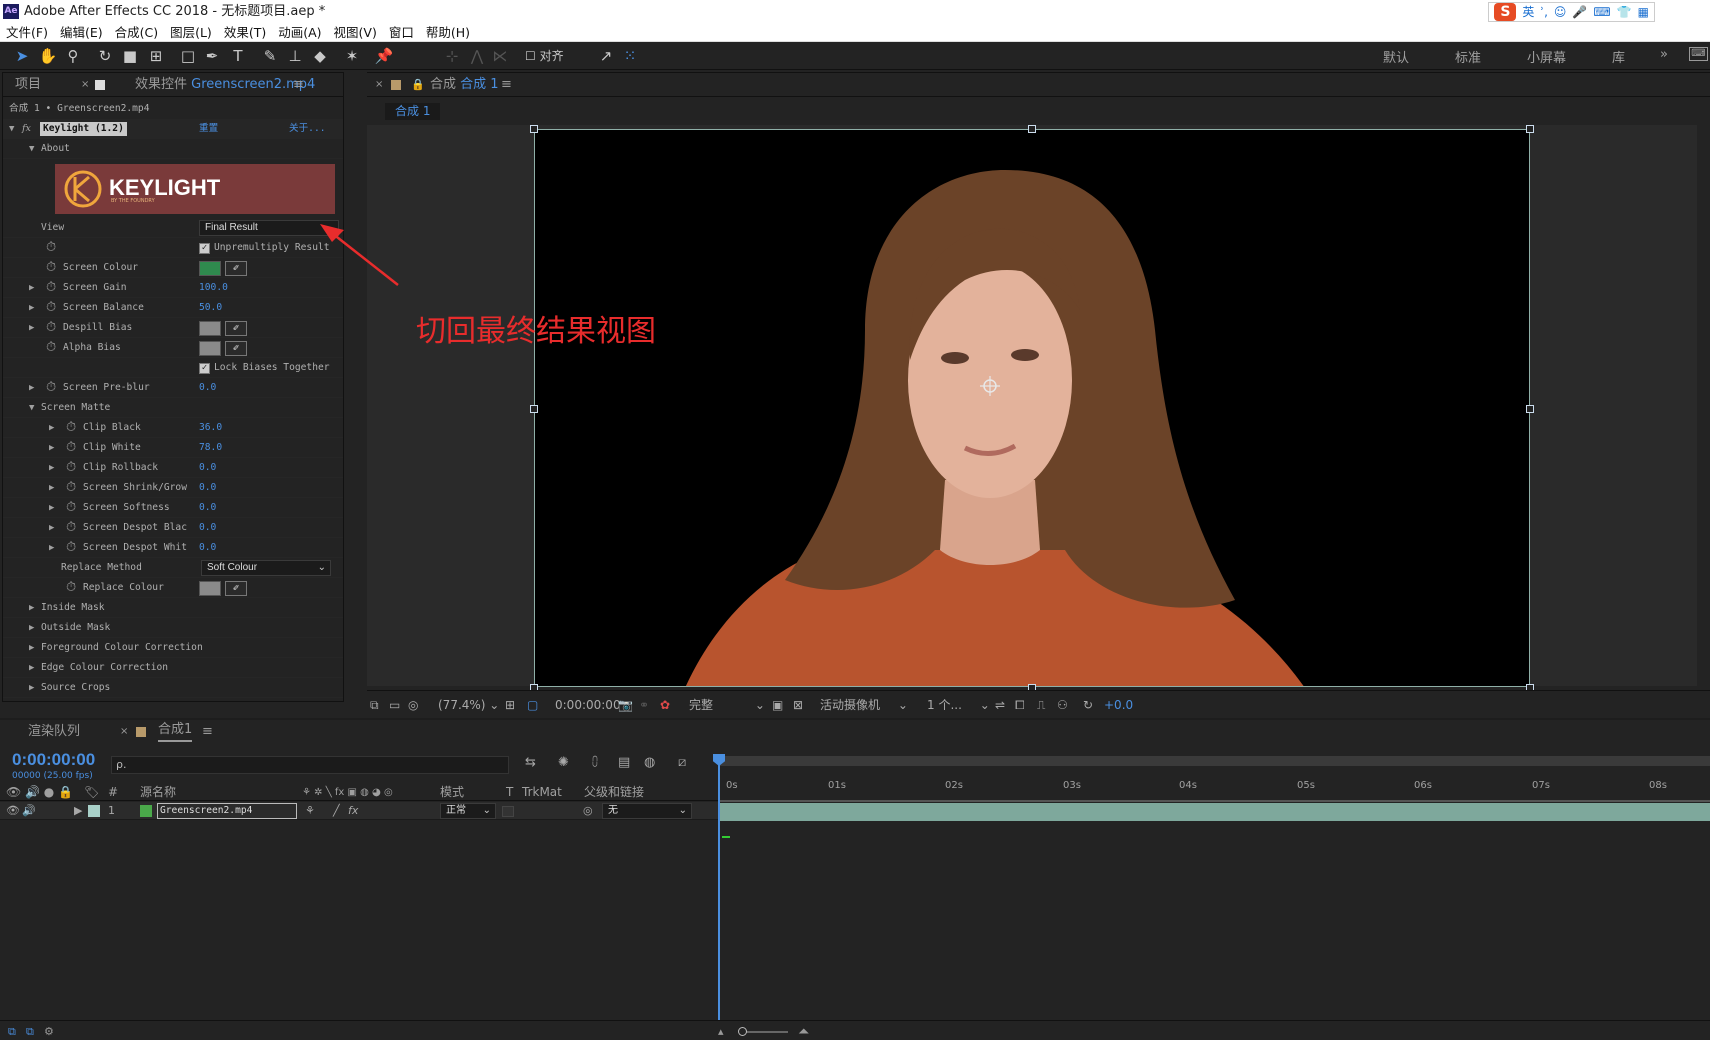 The width and height of the screenshot is (1710, 1040). Describe the element at coordinates (1618, 56) in the screenshot. I see `workspace-libraries: 库` at that location.